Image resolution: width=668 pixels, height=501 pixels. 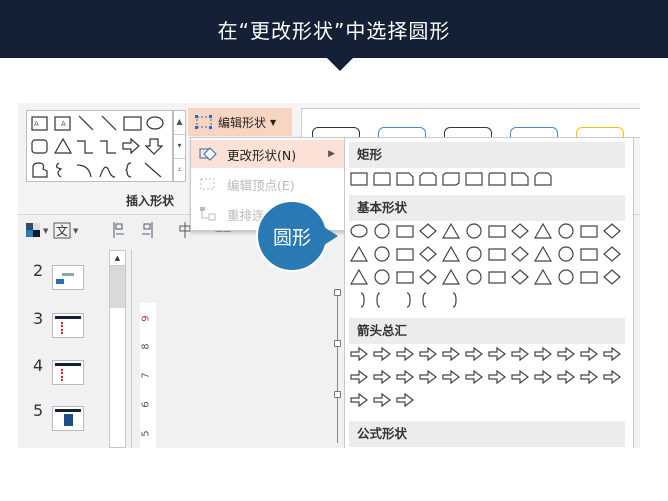 I want to click on gallery-scroll: ▲ ▾ ⩡, so click(x=179, y=146).